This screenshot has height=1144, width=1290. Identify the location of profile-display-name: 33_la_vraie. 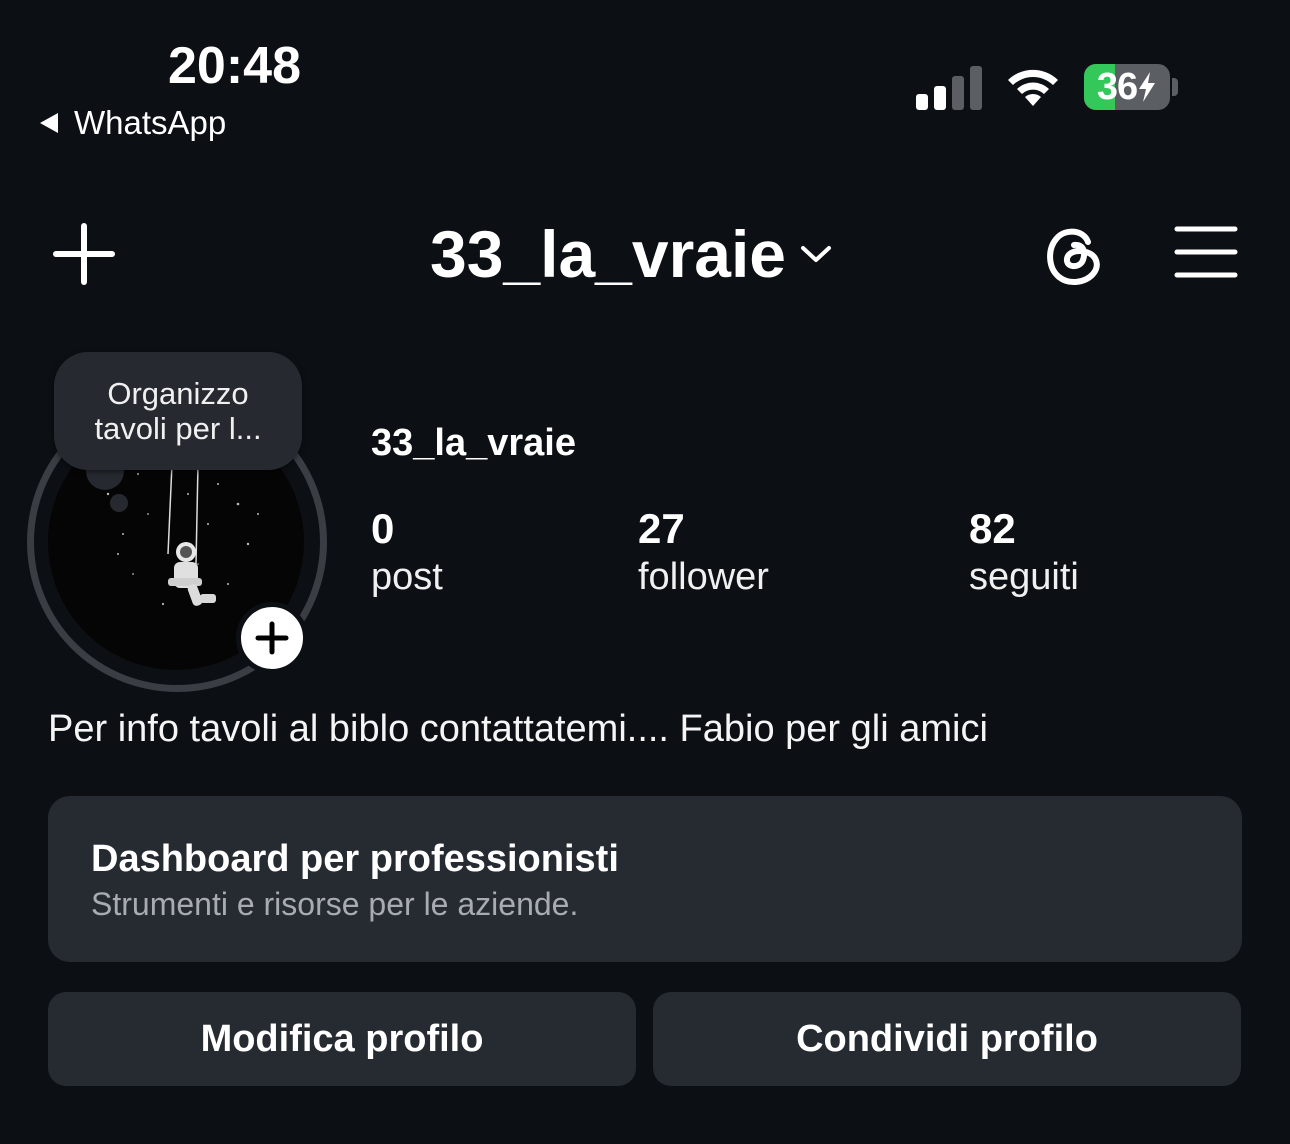
(473, 443).